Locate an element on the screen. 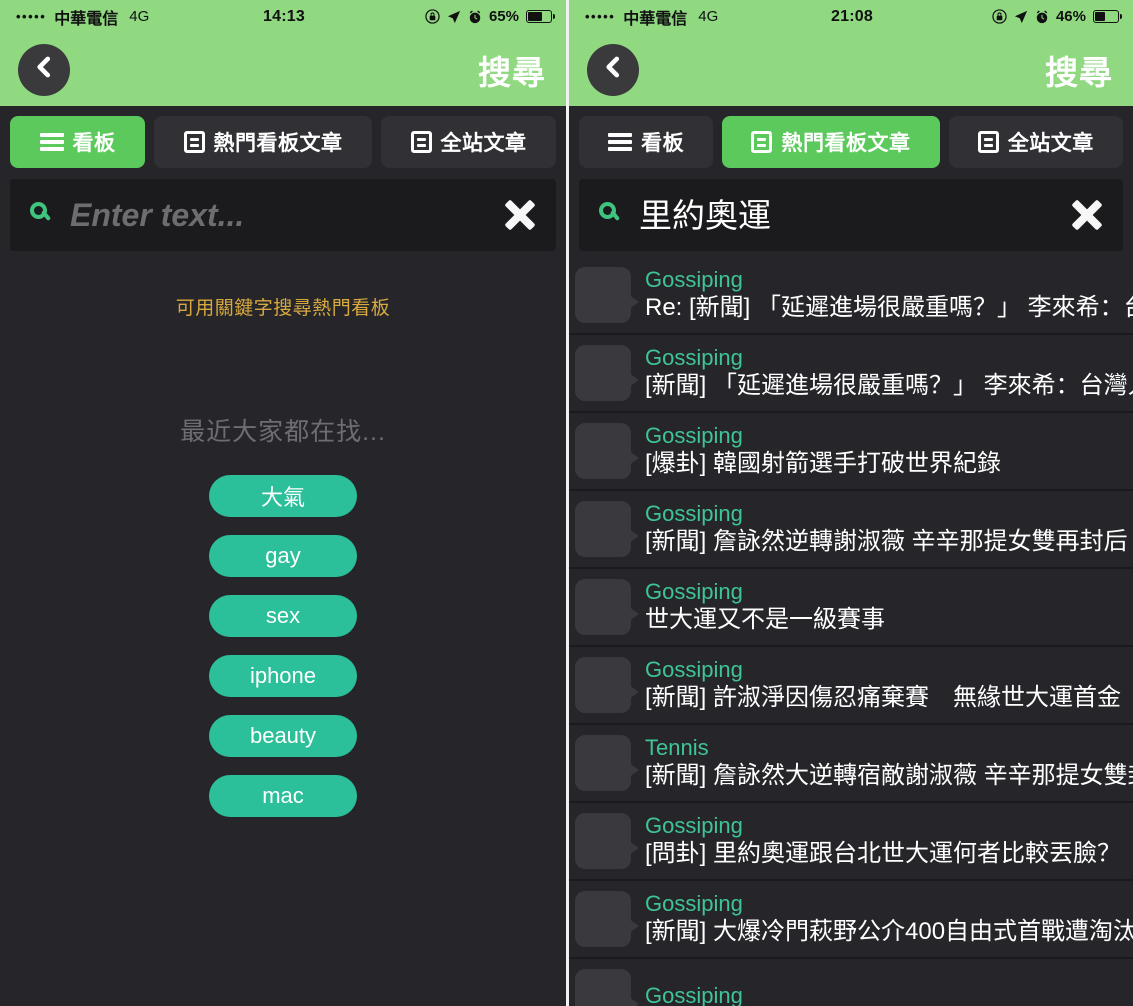 The image size is (1133, 1006). list-item-text: Gossiping Re: [新聞] 「延遲進場很嚴重嗎？」 李來希：台 is located at coordinates (889, 294).